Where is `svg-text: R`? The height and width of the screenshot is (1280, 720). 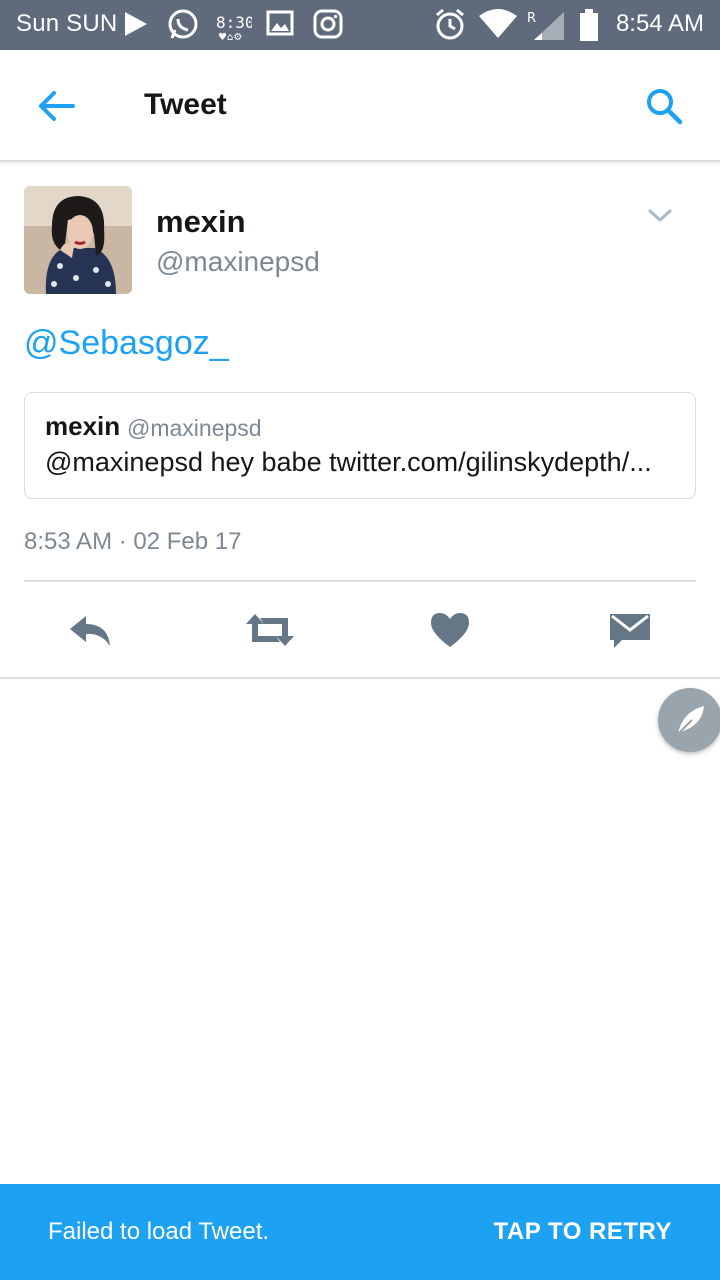 svg-text: R is located at coordinates (531, 18).